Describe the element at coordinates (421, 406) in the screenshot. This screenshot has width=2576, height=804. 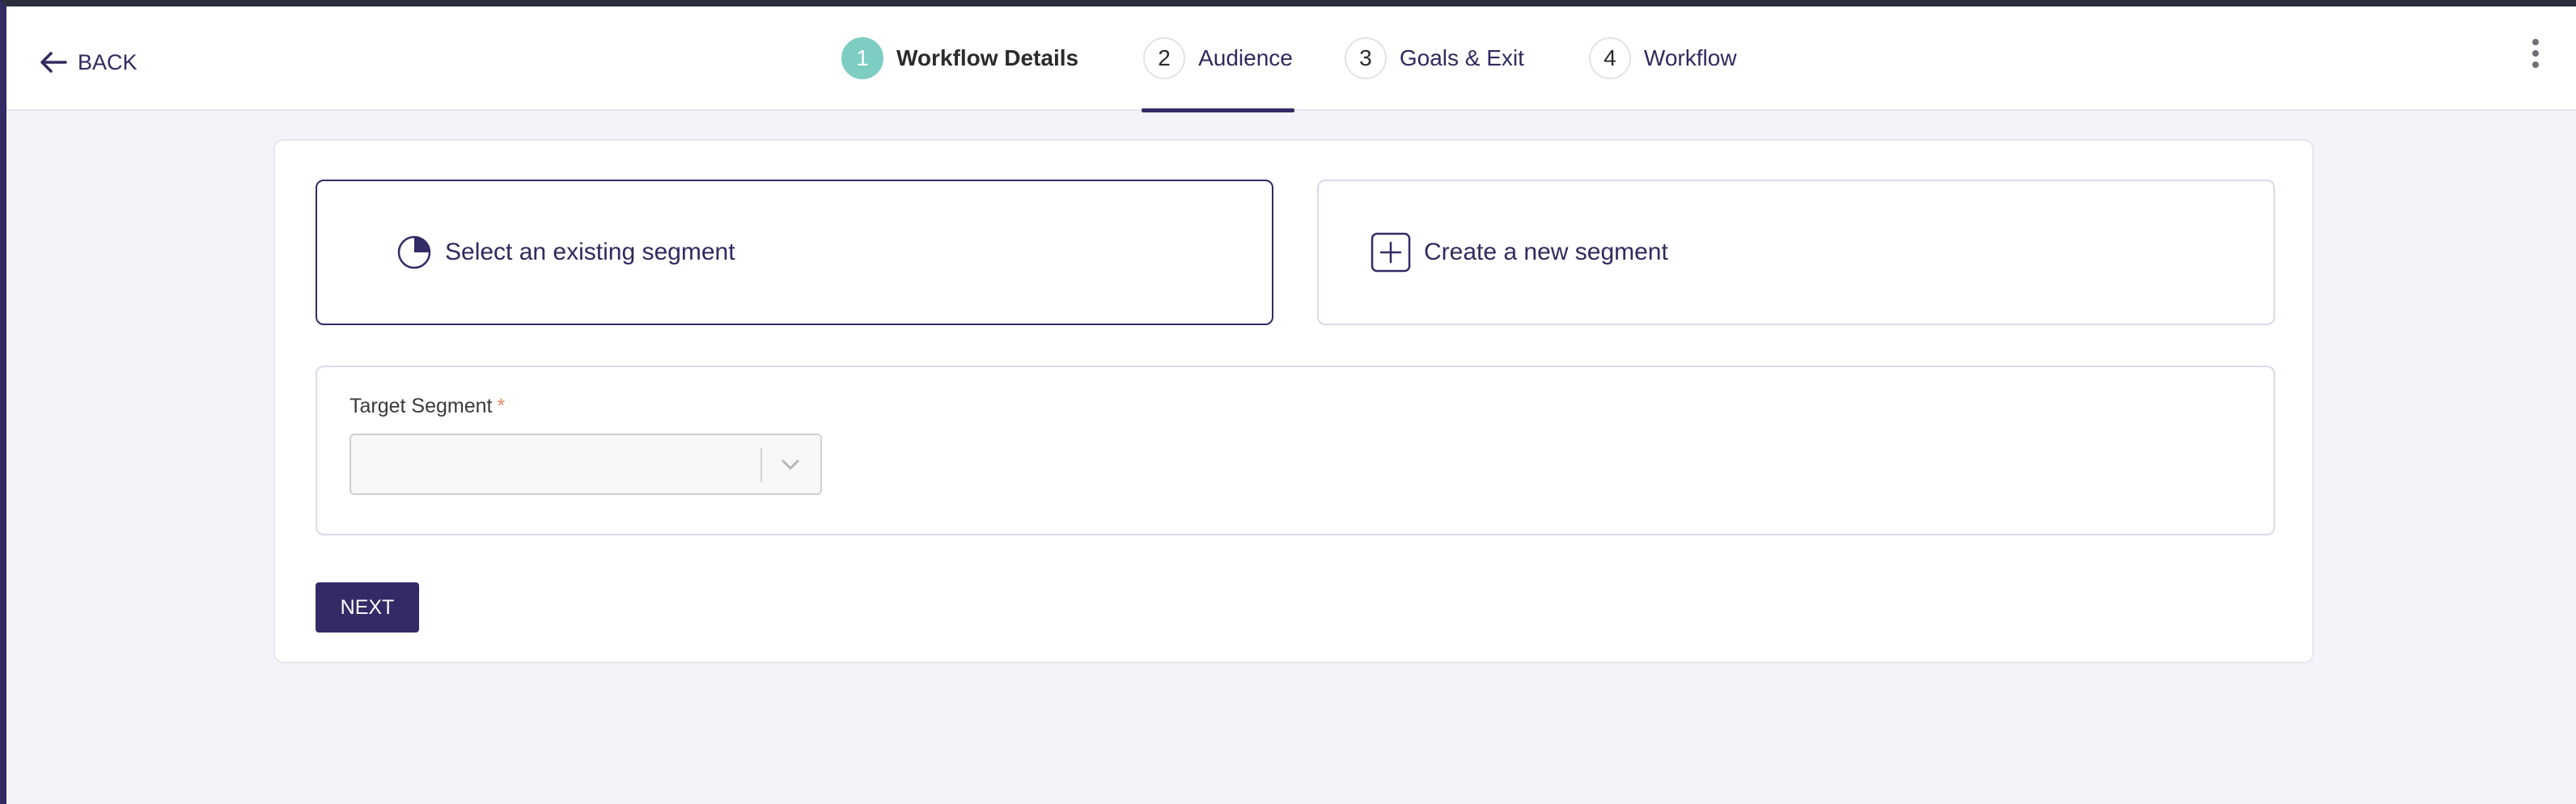
I see `field-label-text: Target Segment` at that location.